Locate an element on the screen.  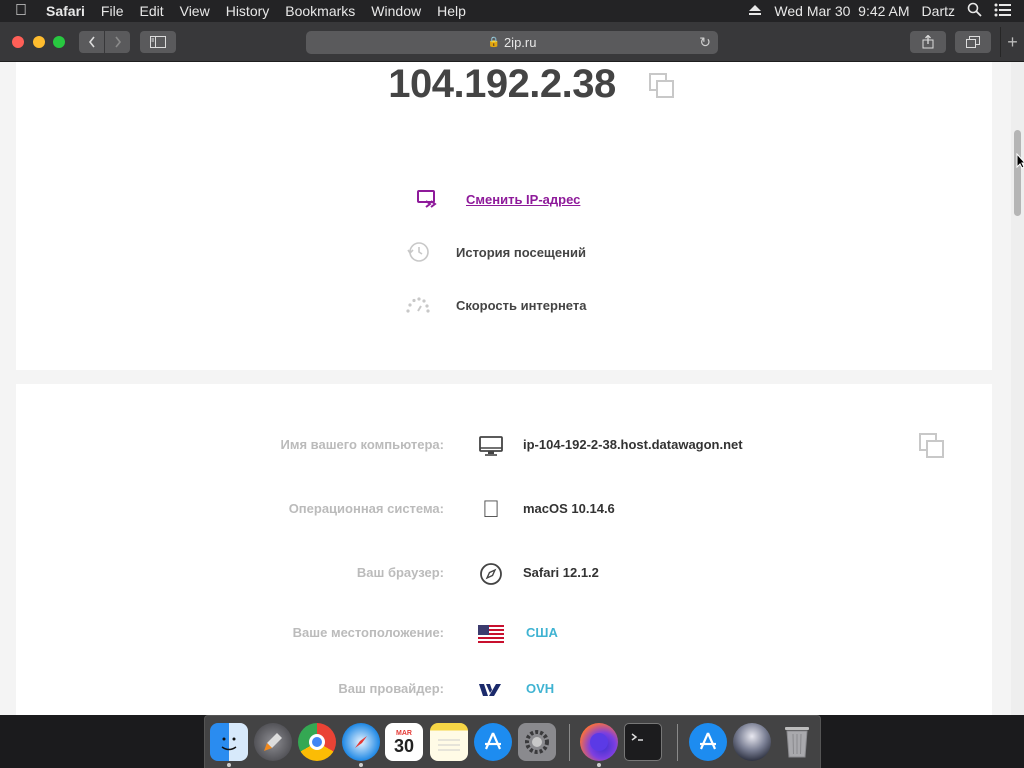
dock-firefox-icon is located at coordinates (599, 742).